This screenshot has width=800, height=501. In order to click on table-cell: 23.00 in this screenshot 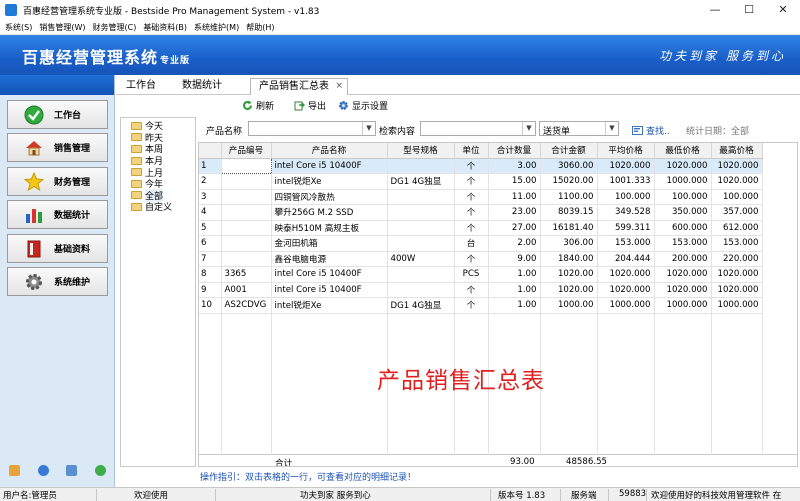, I will do `click(514, 212)`.